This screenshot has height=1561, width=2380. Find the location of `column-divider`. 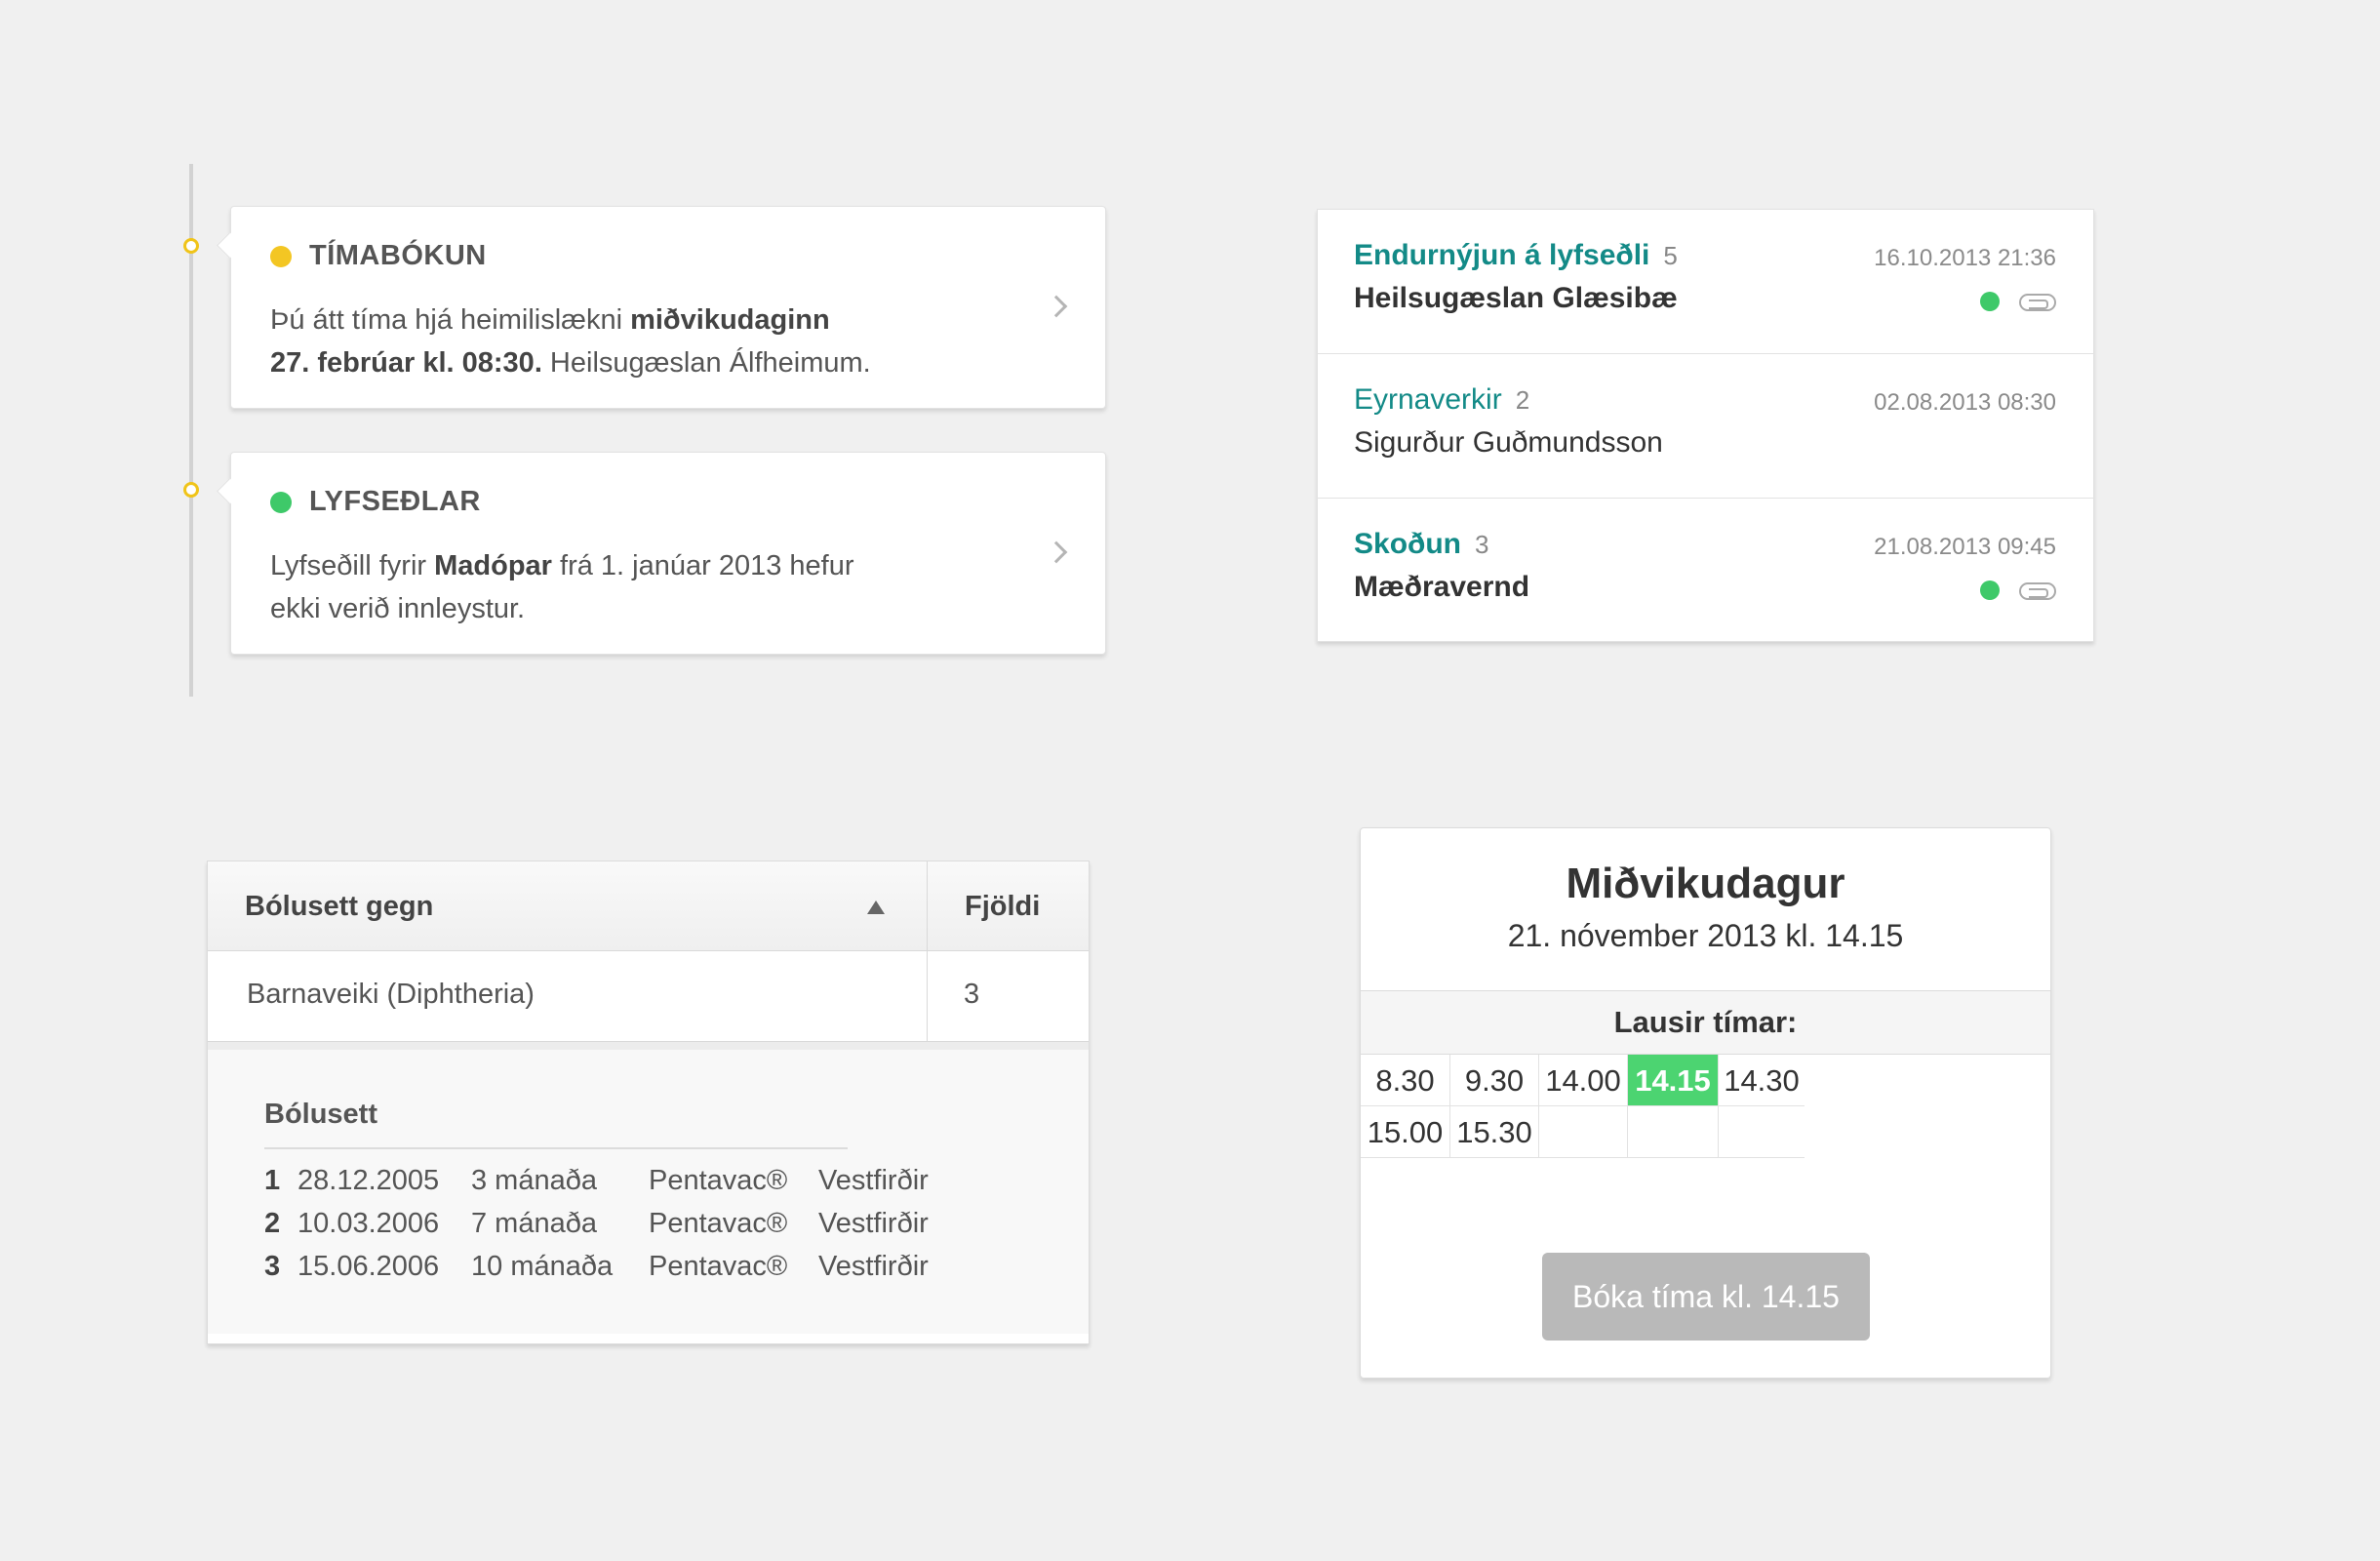

column-divider is located at coordinates (927, 951).